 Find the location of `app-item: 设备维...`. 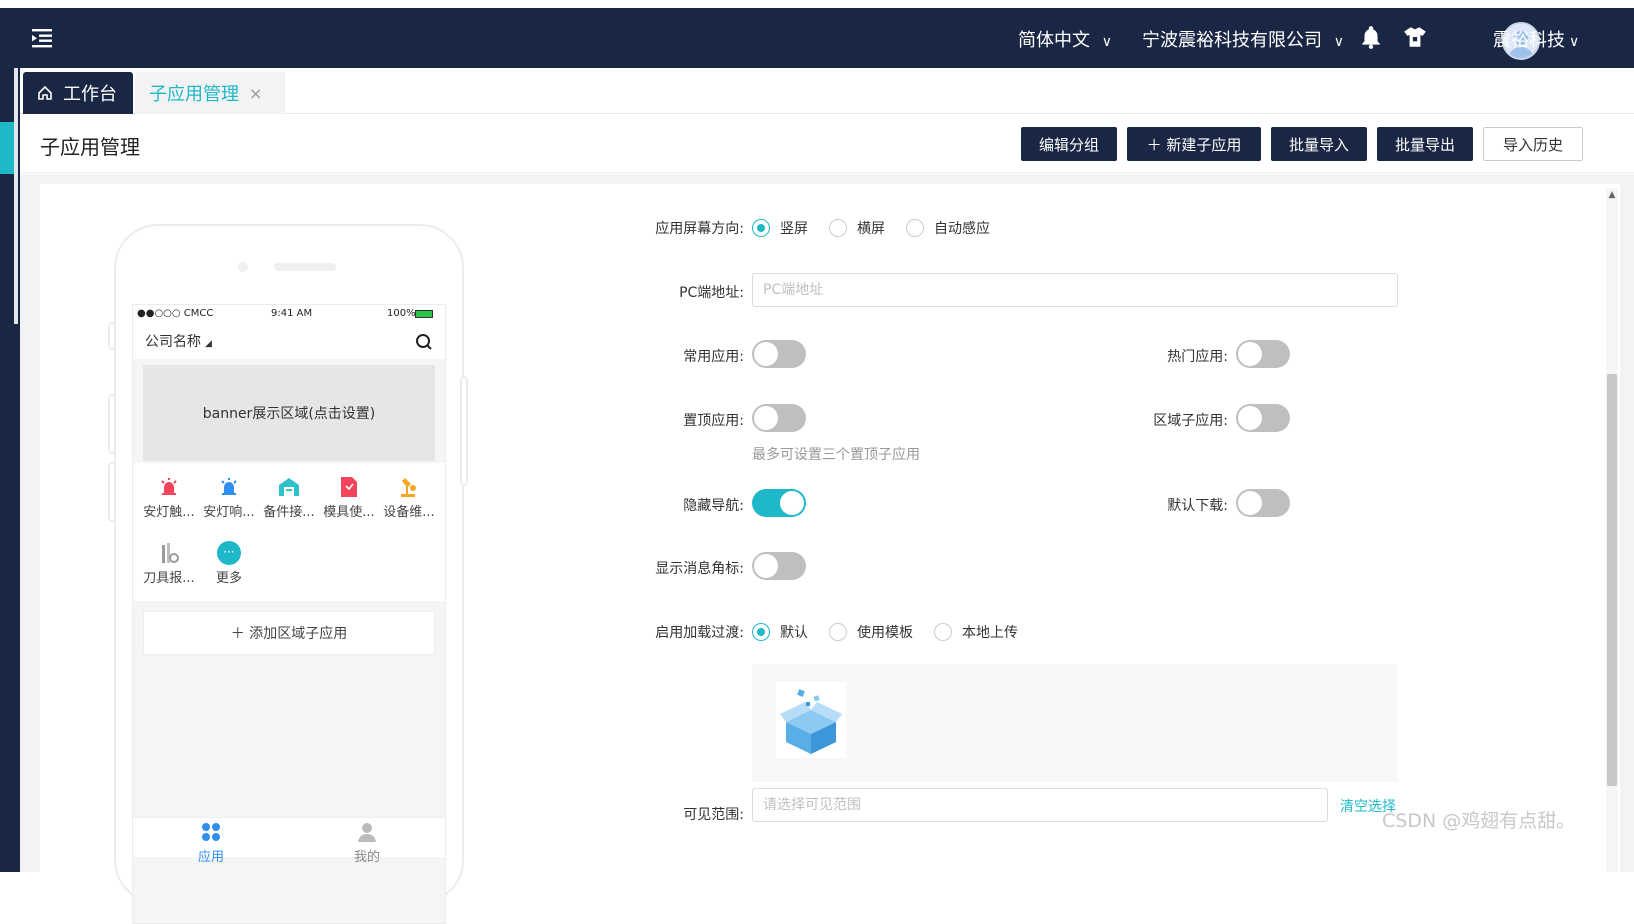

app-item: 设备维... is located at coordinates (409, 491).